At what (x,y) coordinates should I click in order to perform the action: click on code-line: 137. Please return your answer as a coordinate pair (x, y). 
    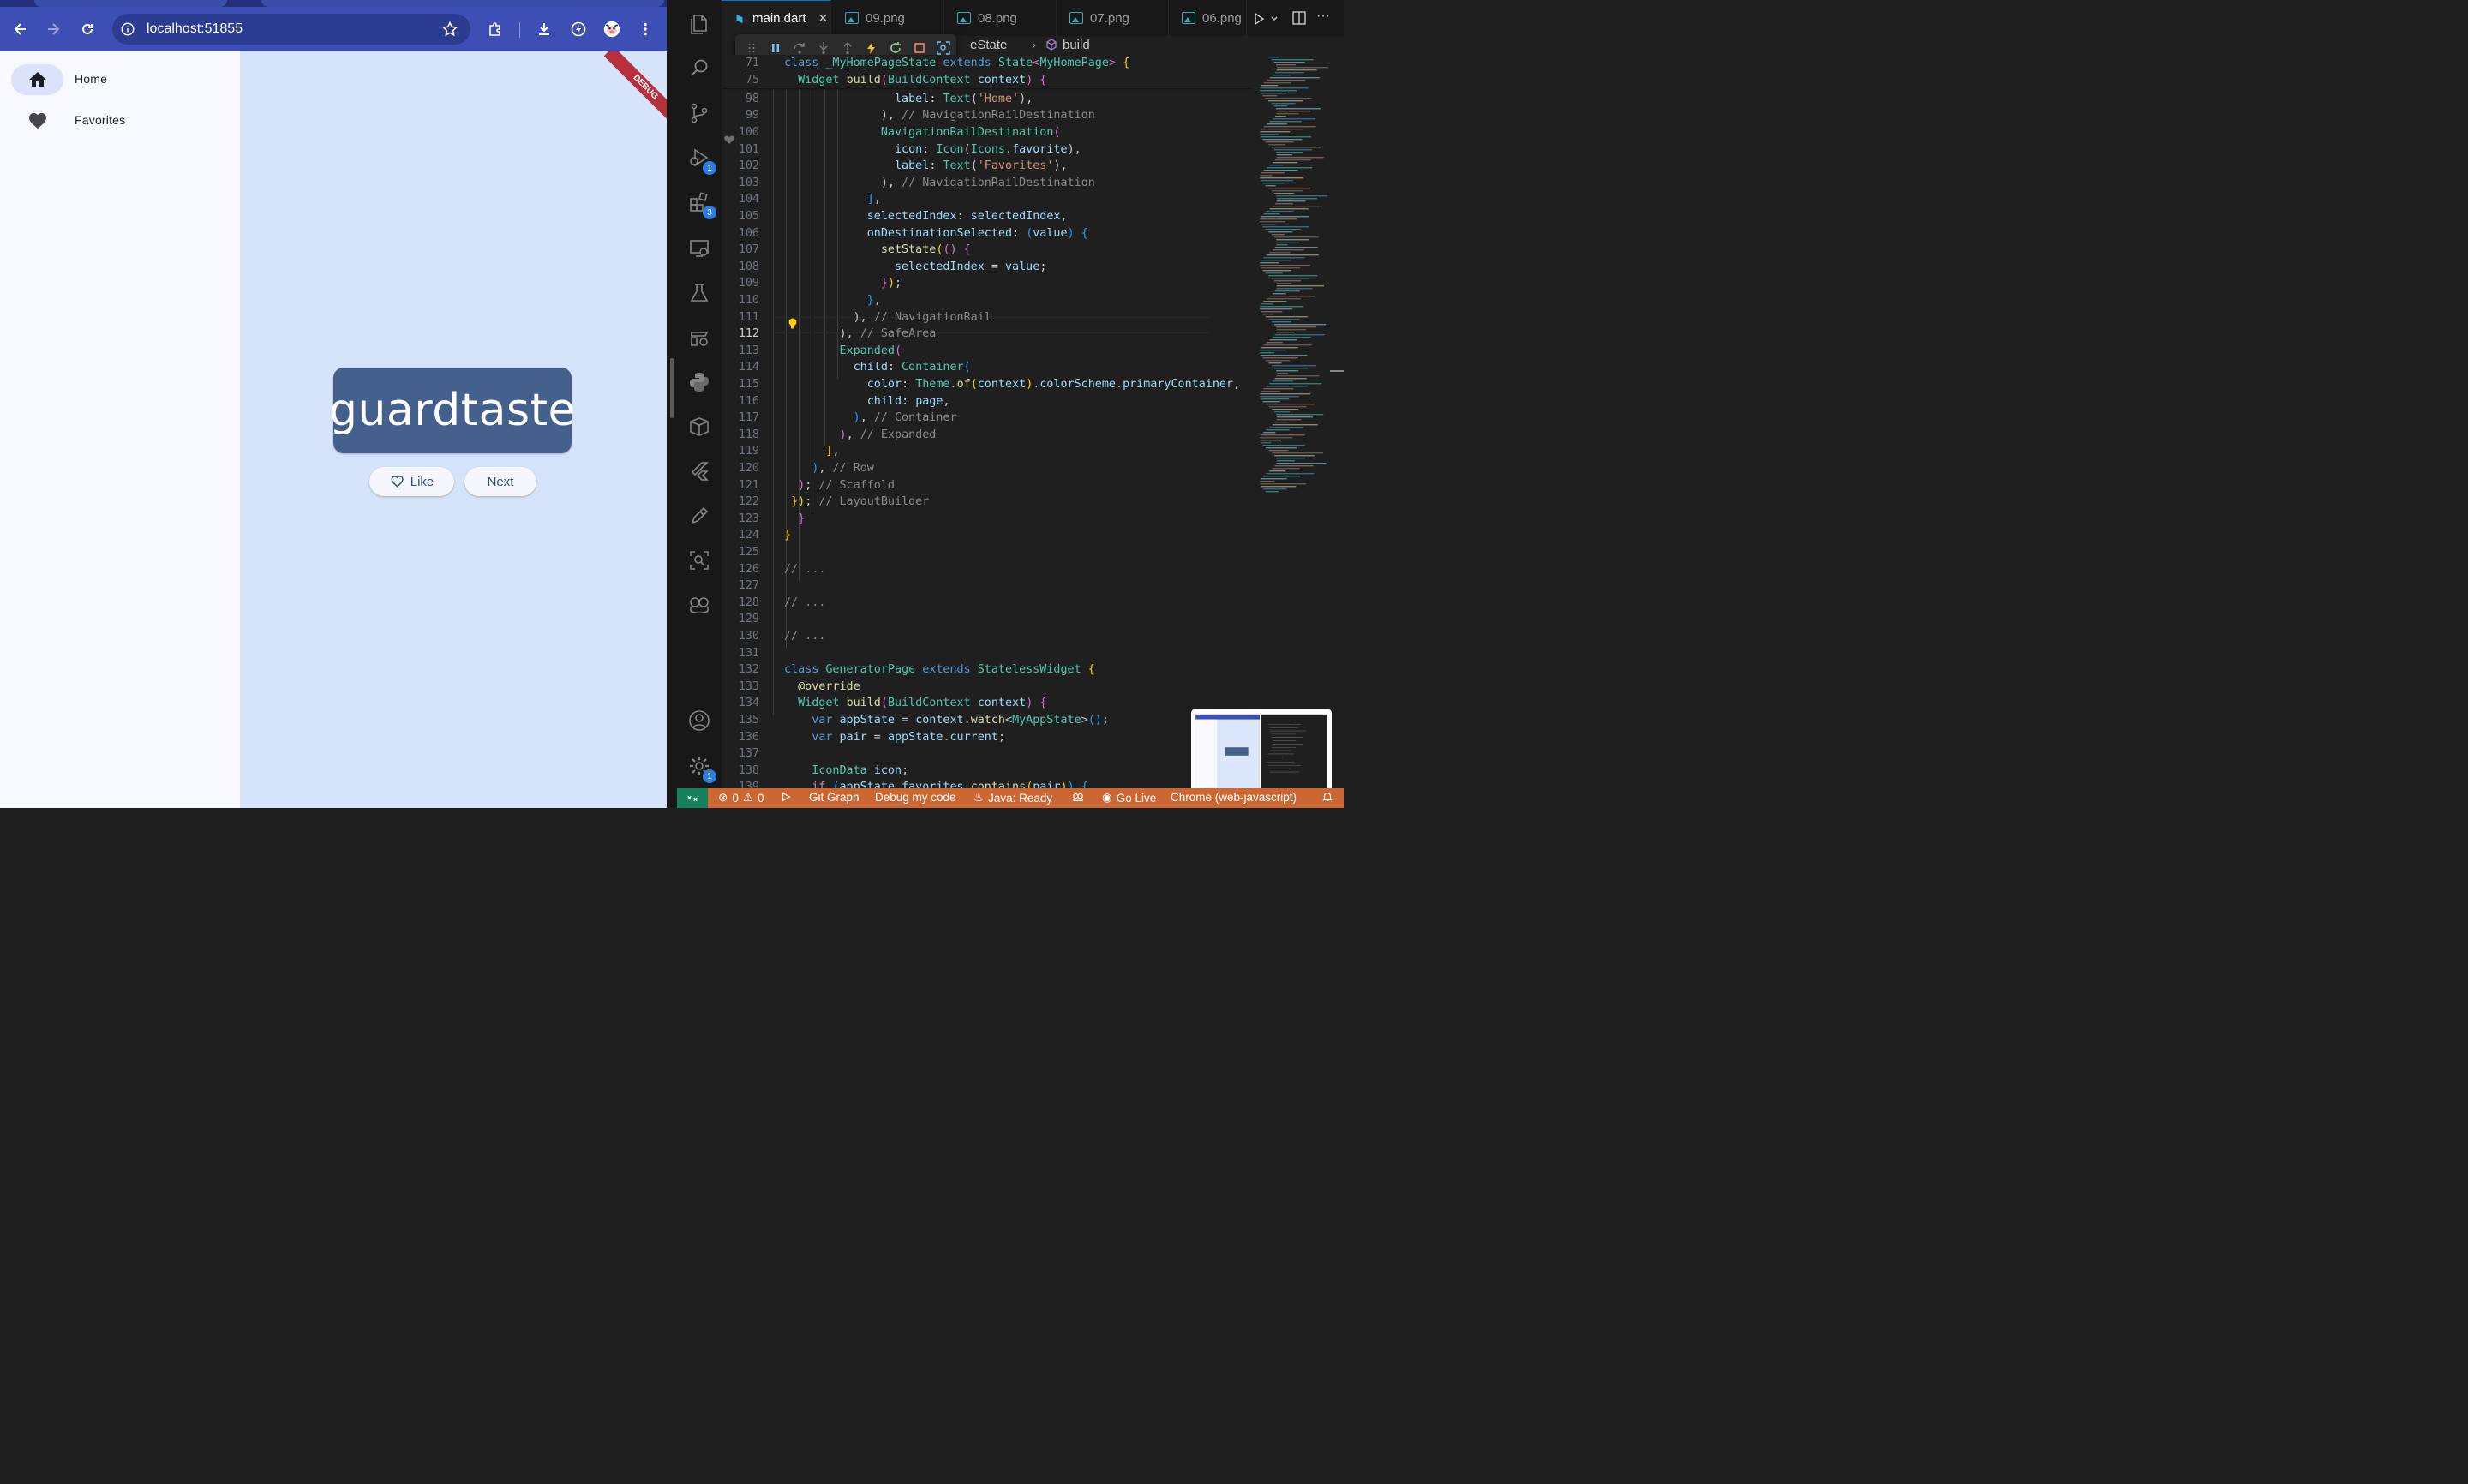
    Looking at the image, I should click on (987, 754).